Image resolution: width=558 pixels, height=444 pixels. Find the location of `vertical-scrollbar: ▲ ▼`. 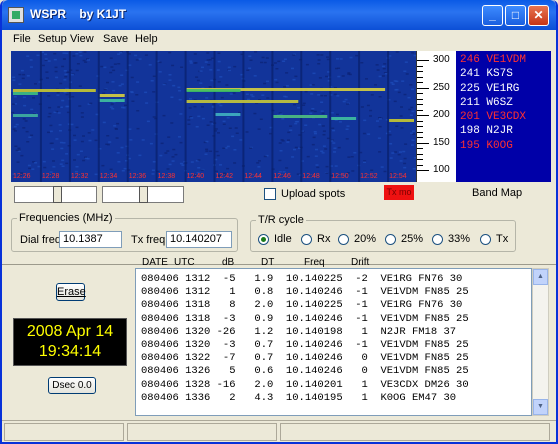

vertical-scrollbar: ▲ ▼ is located at coordinates (540, 342).